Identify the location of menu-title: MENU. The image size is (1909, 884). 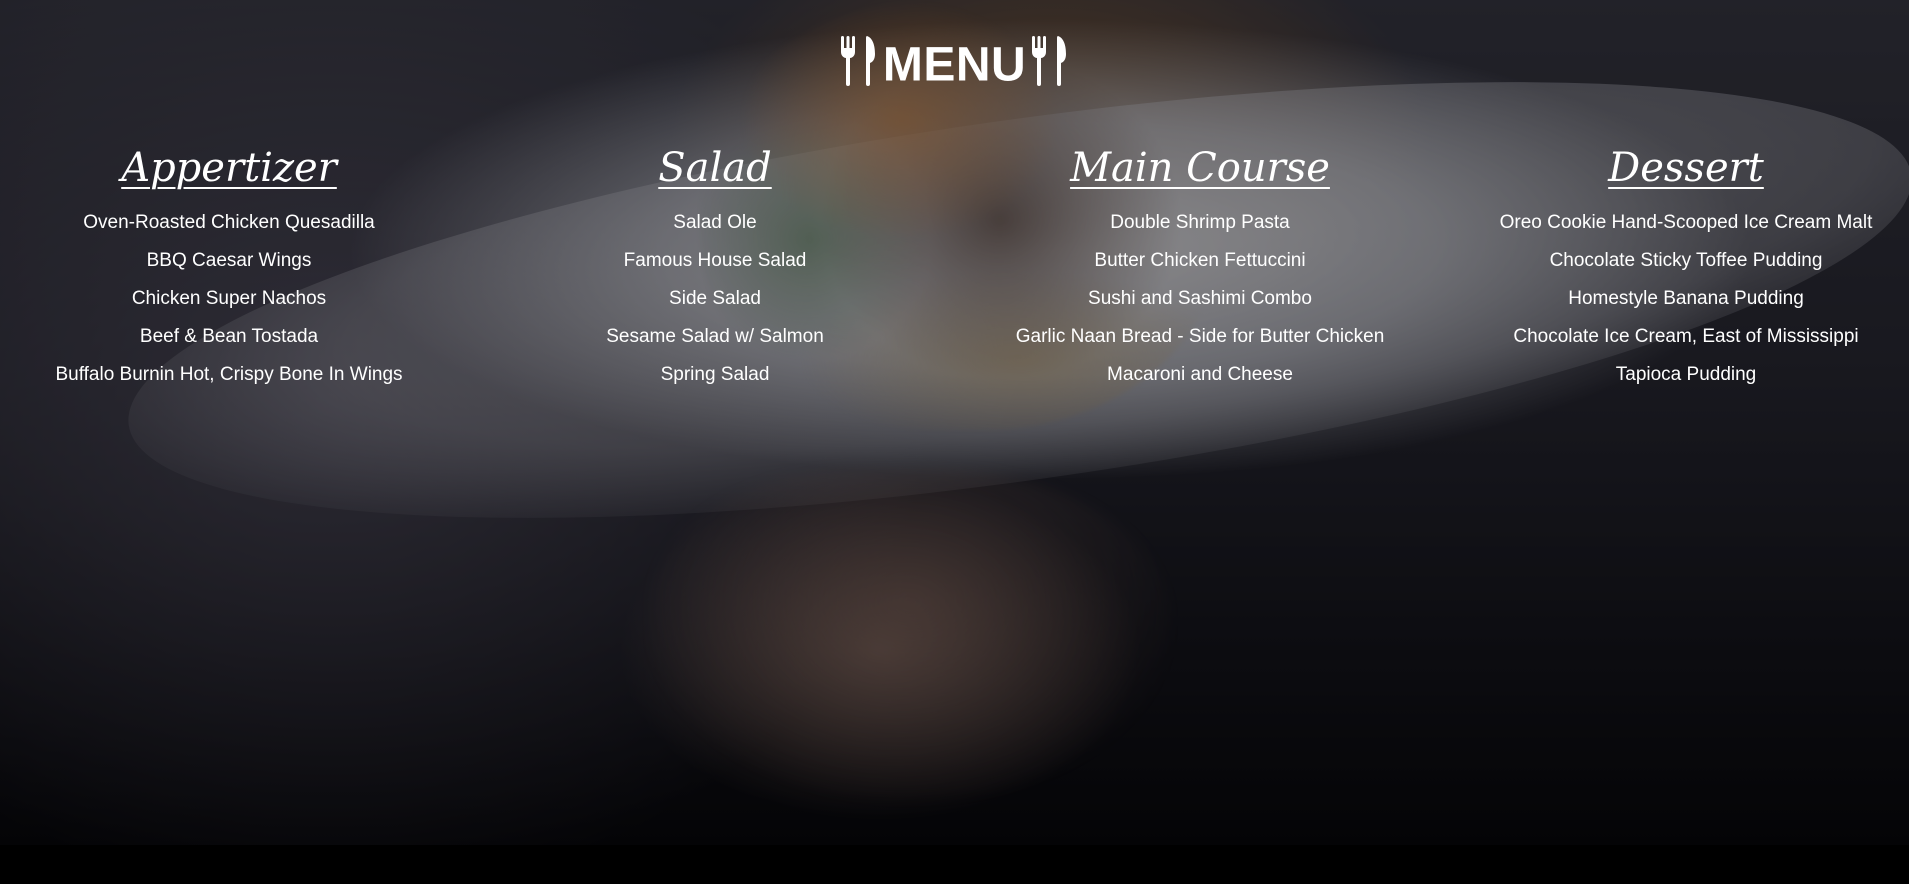
(954, 64).